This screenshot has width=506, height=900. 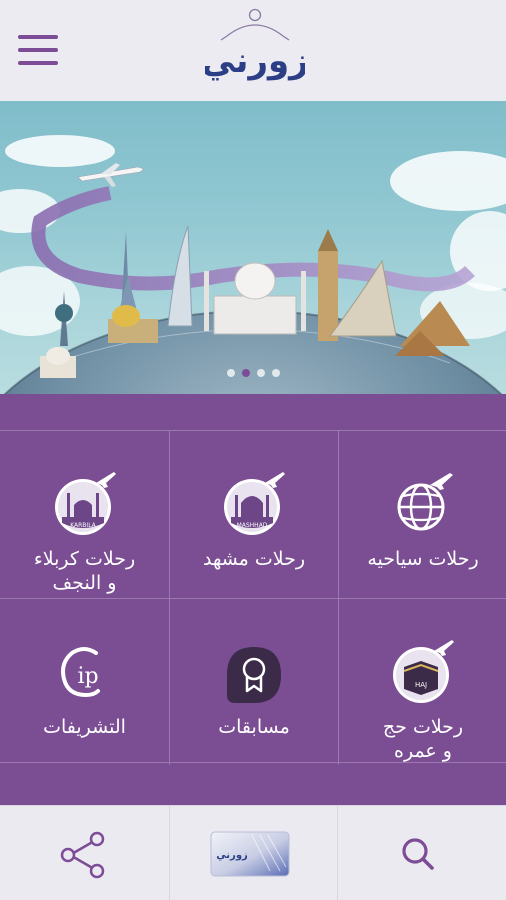 What do you see at coordinates (418, 854) in the screenshot?
I see `search-icon` at bounding box center [418, 854].